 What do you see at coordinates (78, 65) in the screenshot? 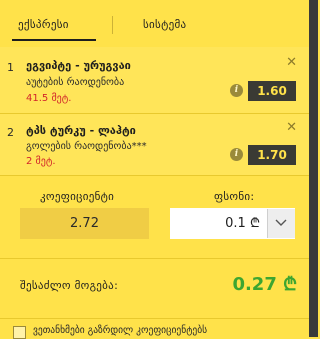
I see `bet-title: ეგვიპტე - ურუგვაი` at bounding box center [78, 65].